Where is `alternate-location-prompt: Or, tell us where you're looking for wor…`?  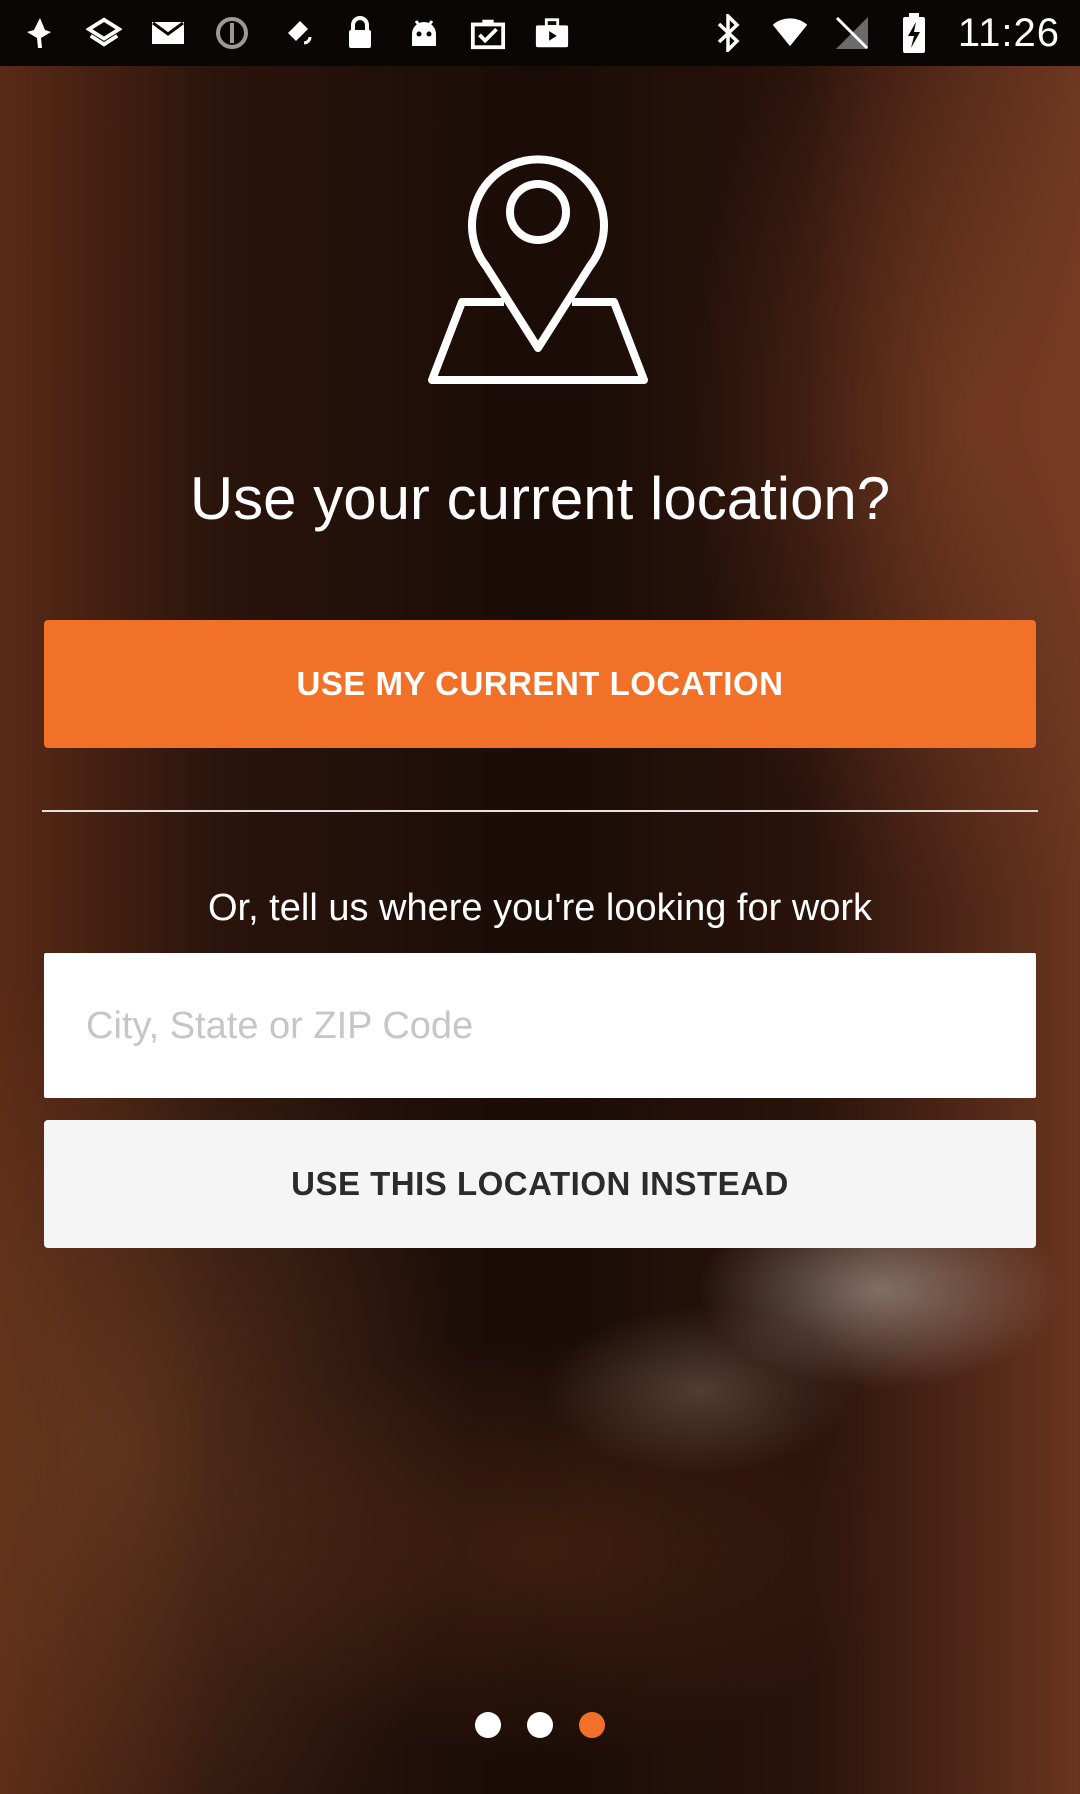
alternate-location-prompt: Or, tell us where you're looking for wor… is located at coordinates (540, 908).